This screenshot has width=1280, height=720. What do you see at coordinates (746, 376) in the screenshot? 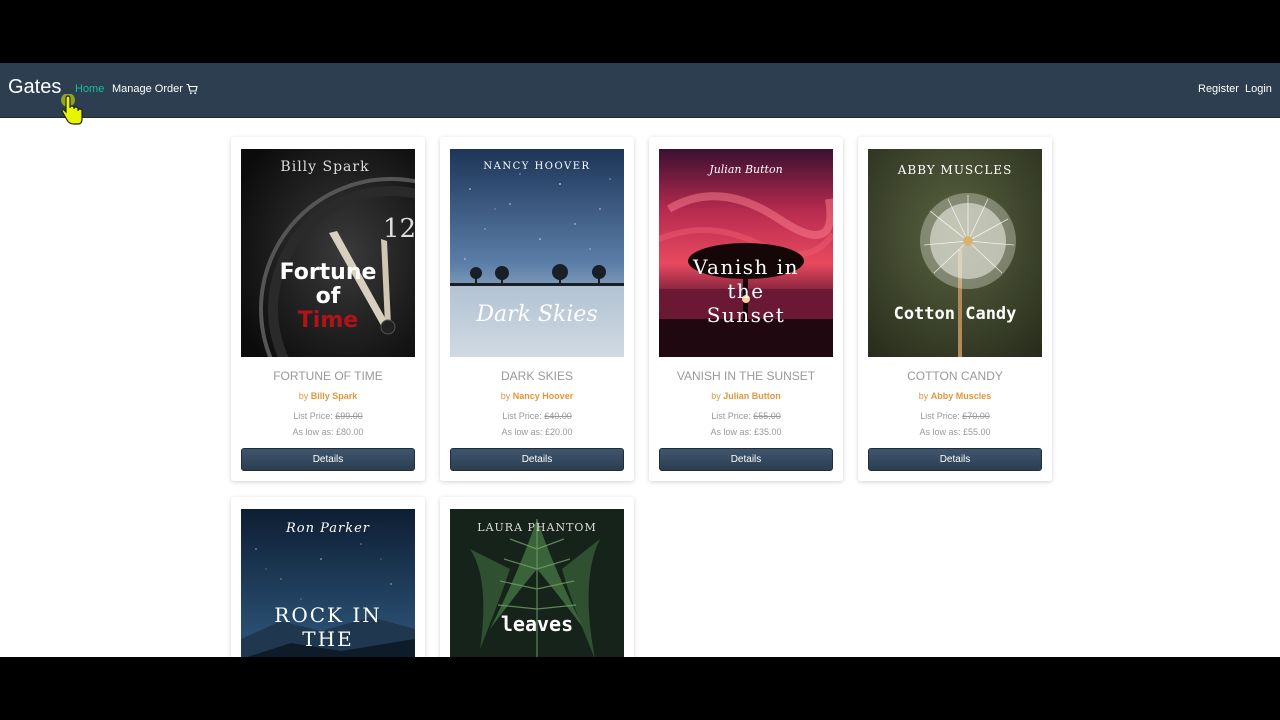
I see `book-title: VANISH IN THE SUNSET` at bounding box center [746, 376].